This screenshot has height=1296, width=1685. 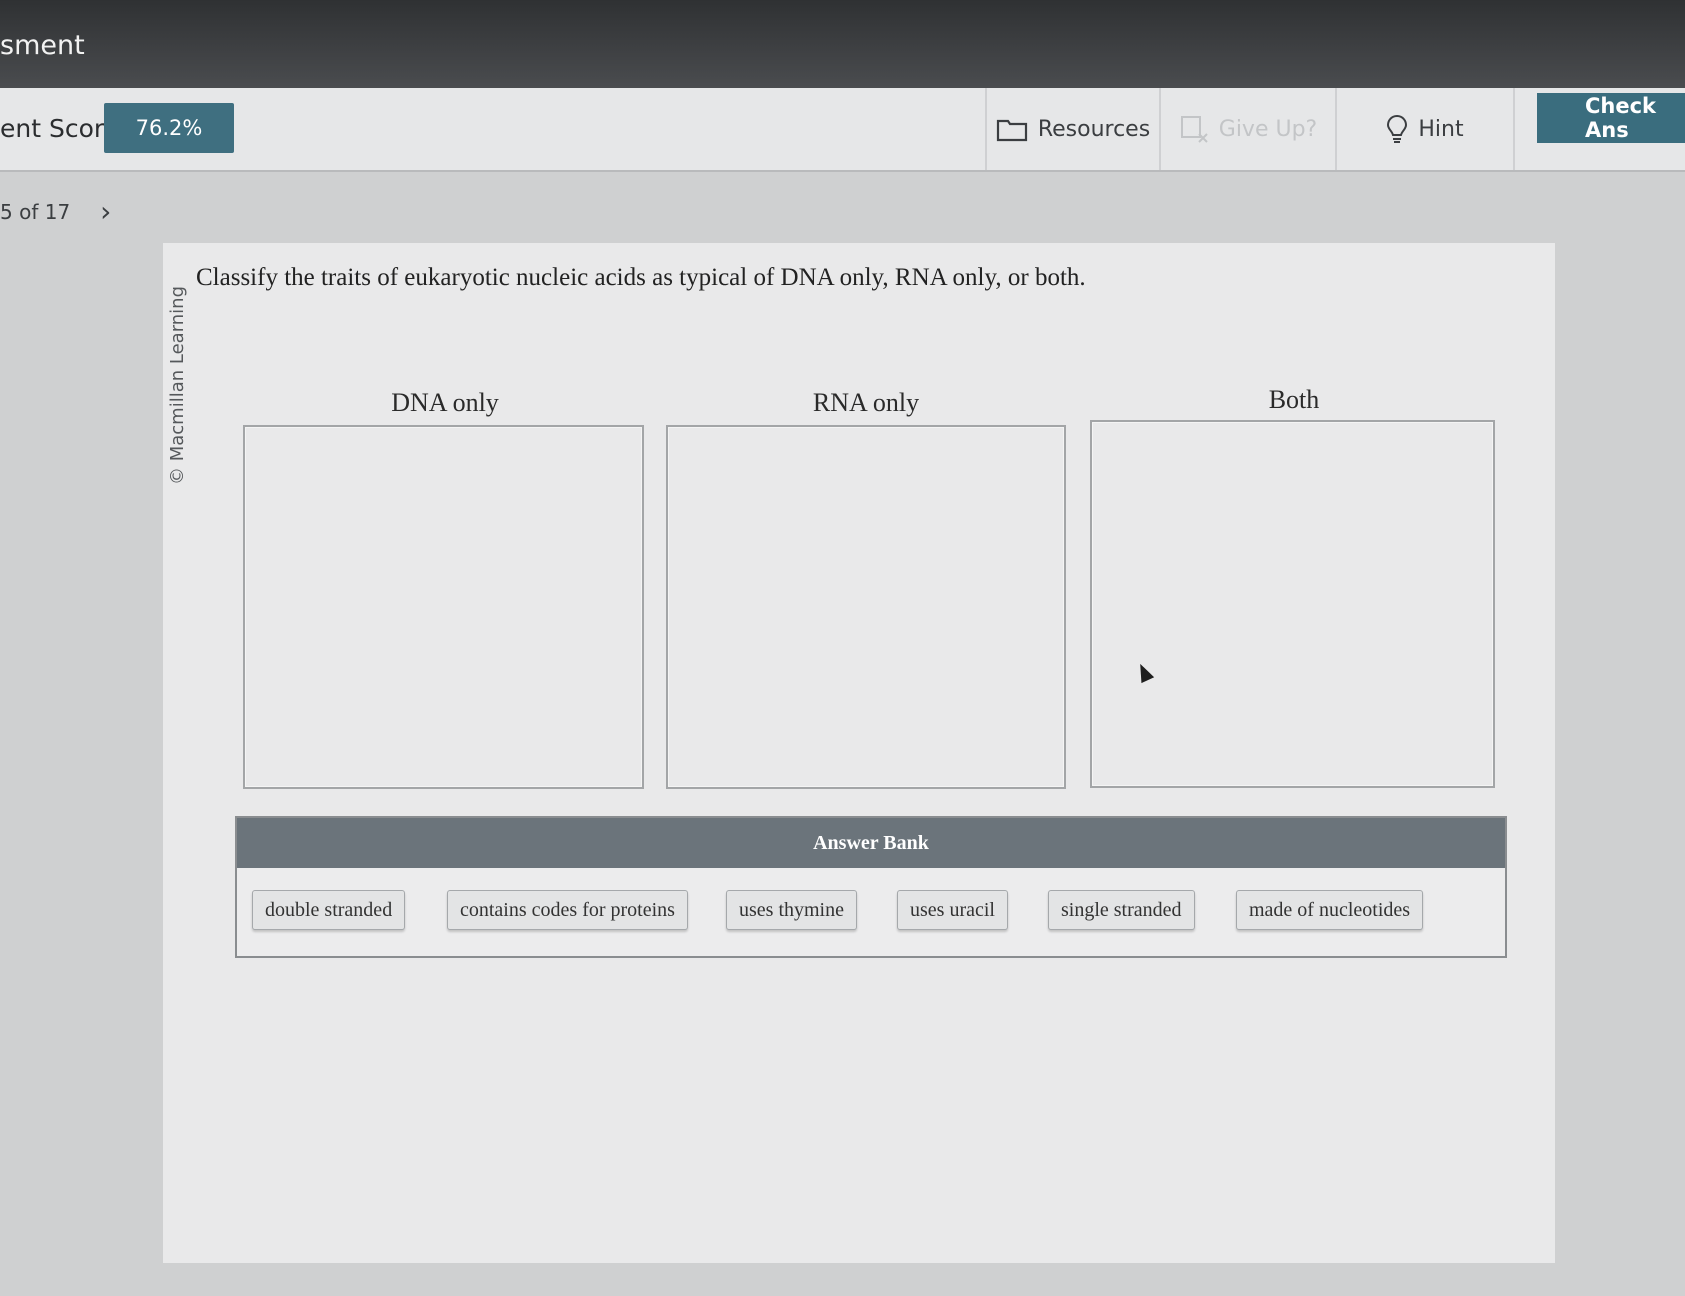 I want to click on answer-chip-uses-thymine: uses thymine, so click(x=791, y=910).